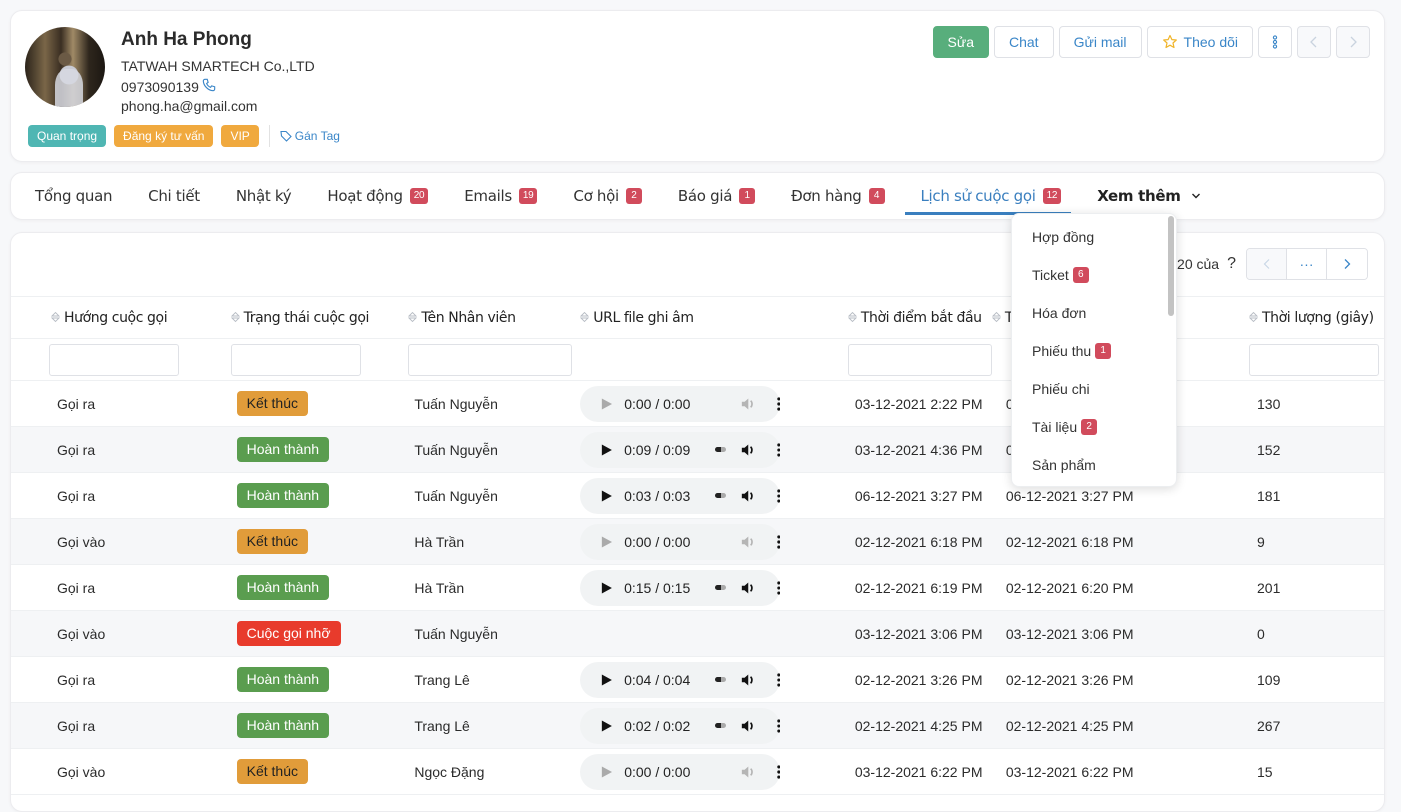  I want to click on tab-2: Nhật ký, so click(264, 196).